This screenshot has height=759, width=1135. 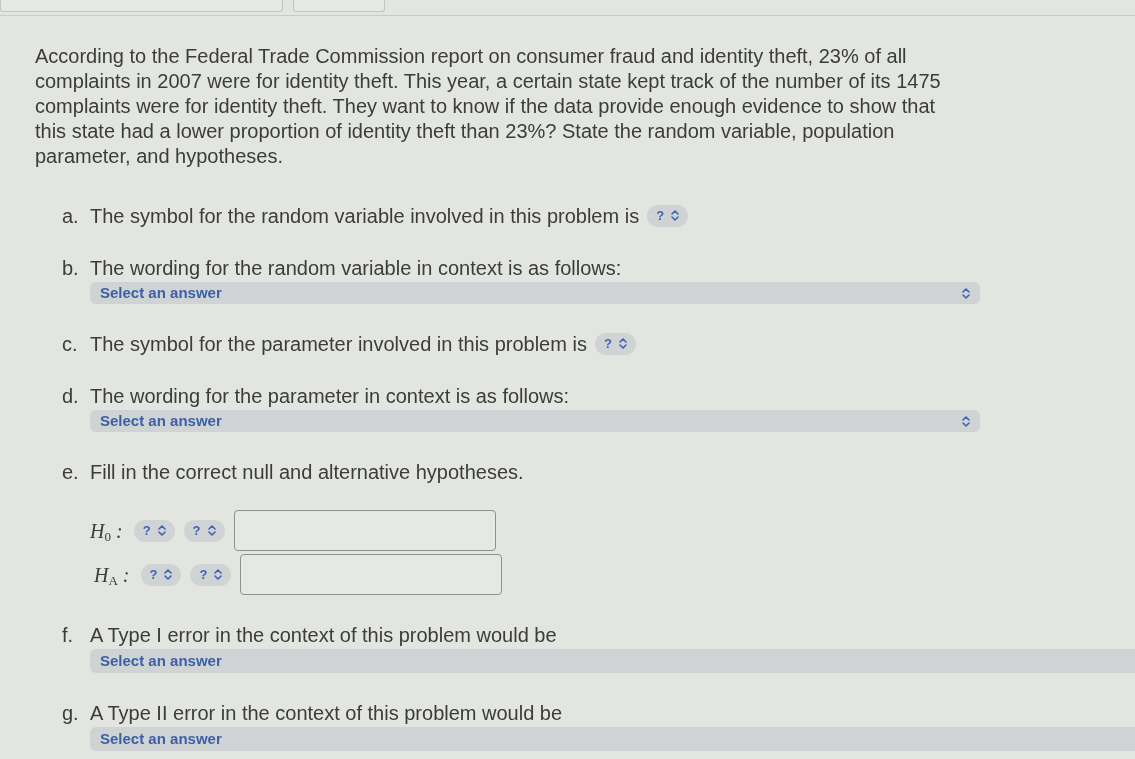 What do you see at coordinates (323, 635) in the screenshot?
I see `prompt-text: A Type I error in the context of this problem would be` at bounding box center [323, 635].